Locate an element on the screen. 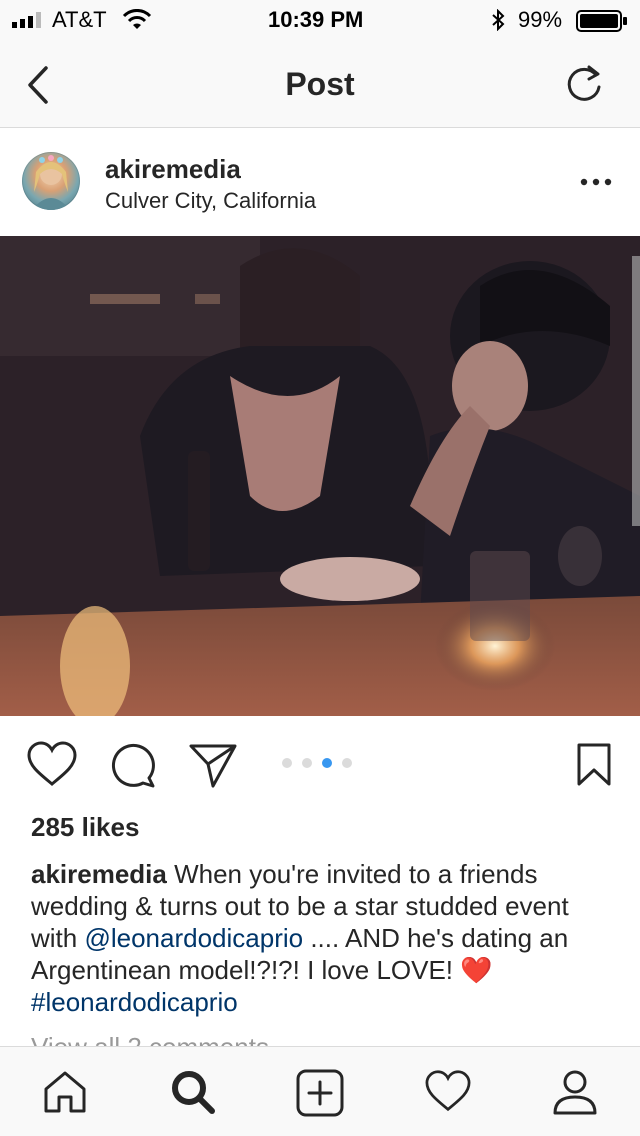 This screenshot has height=1136, width=640. post-username: akiremedia is located at coordinates (173, 169).